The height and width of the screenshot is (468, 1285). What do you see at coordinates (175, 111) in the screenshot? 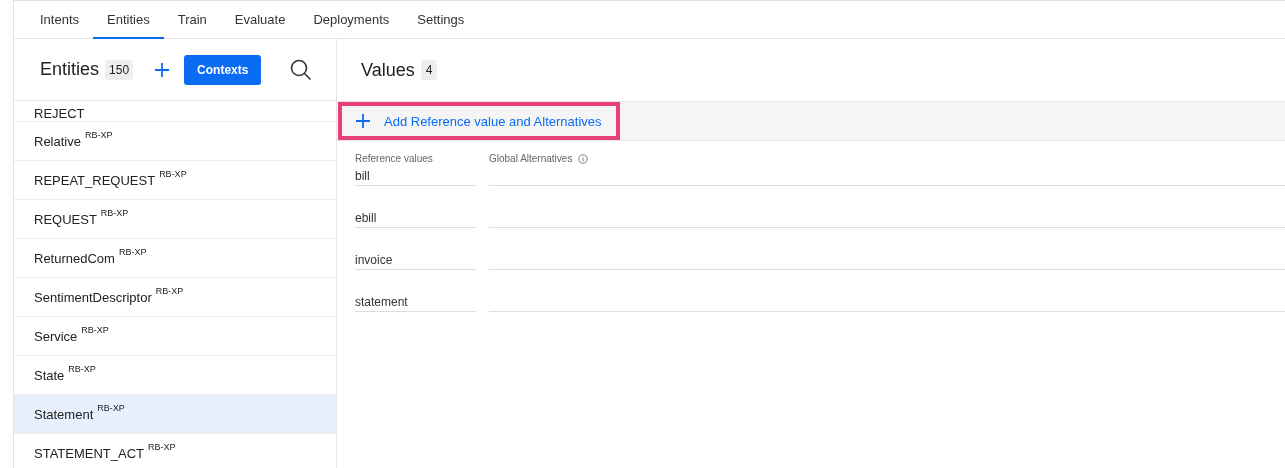
I see `entity-row: REJECT` at bounding box center [175, 111].